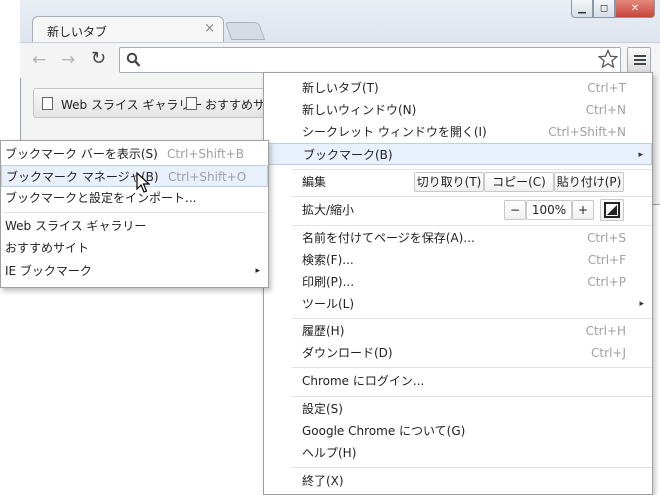 Image resolution: width=660 pixels, height=495 pixels. What do you see at coordinates (458, 132) in the screenshot?
I see `menu-item-incognito: シークレット ウィンドウを開く(I) Ctrl+Shift+N` at bounding box center [458, 132].